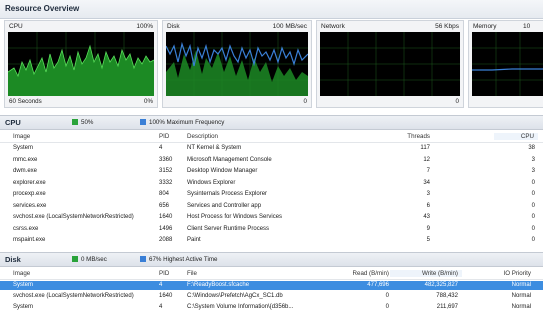 The height and width of the screenshot is (315, 543). Describe the element at coordinates (25, 171) in the screenshot. I see `cell-image: dwm.exe` at that location.